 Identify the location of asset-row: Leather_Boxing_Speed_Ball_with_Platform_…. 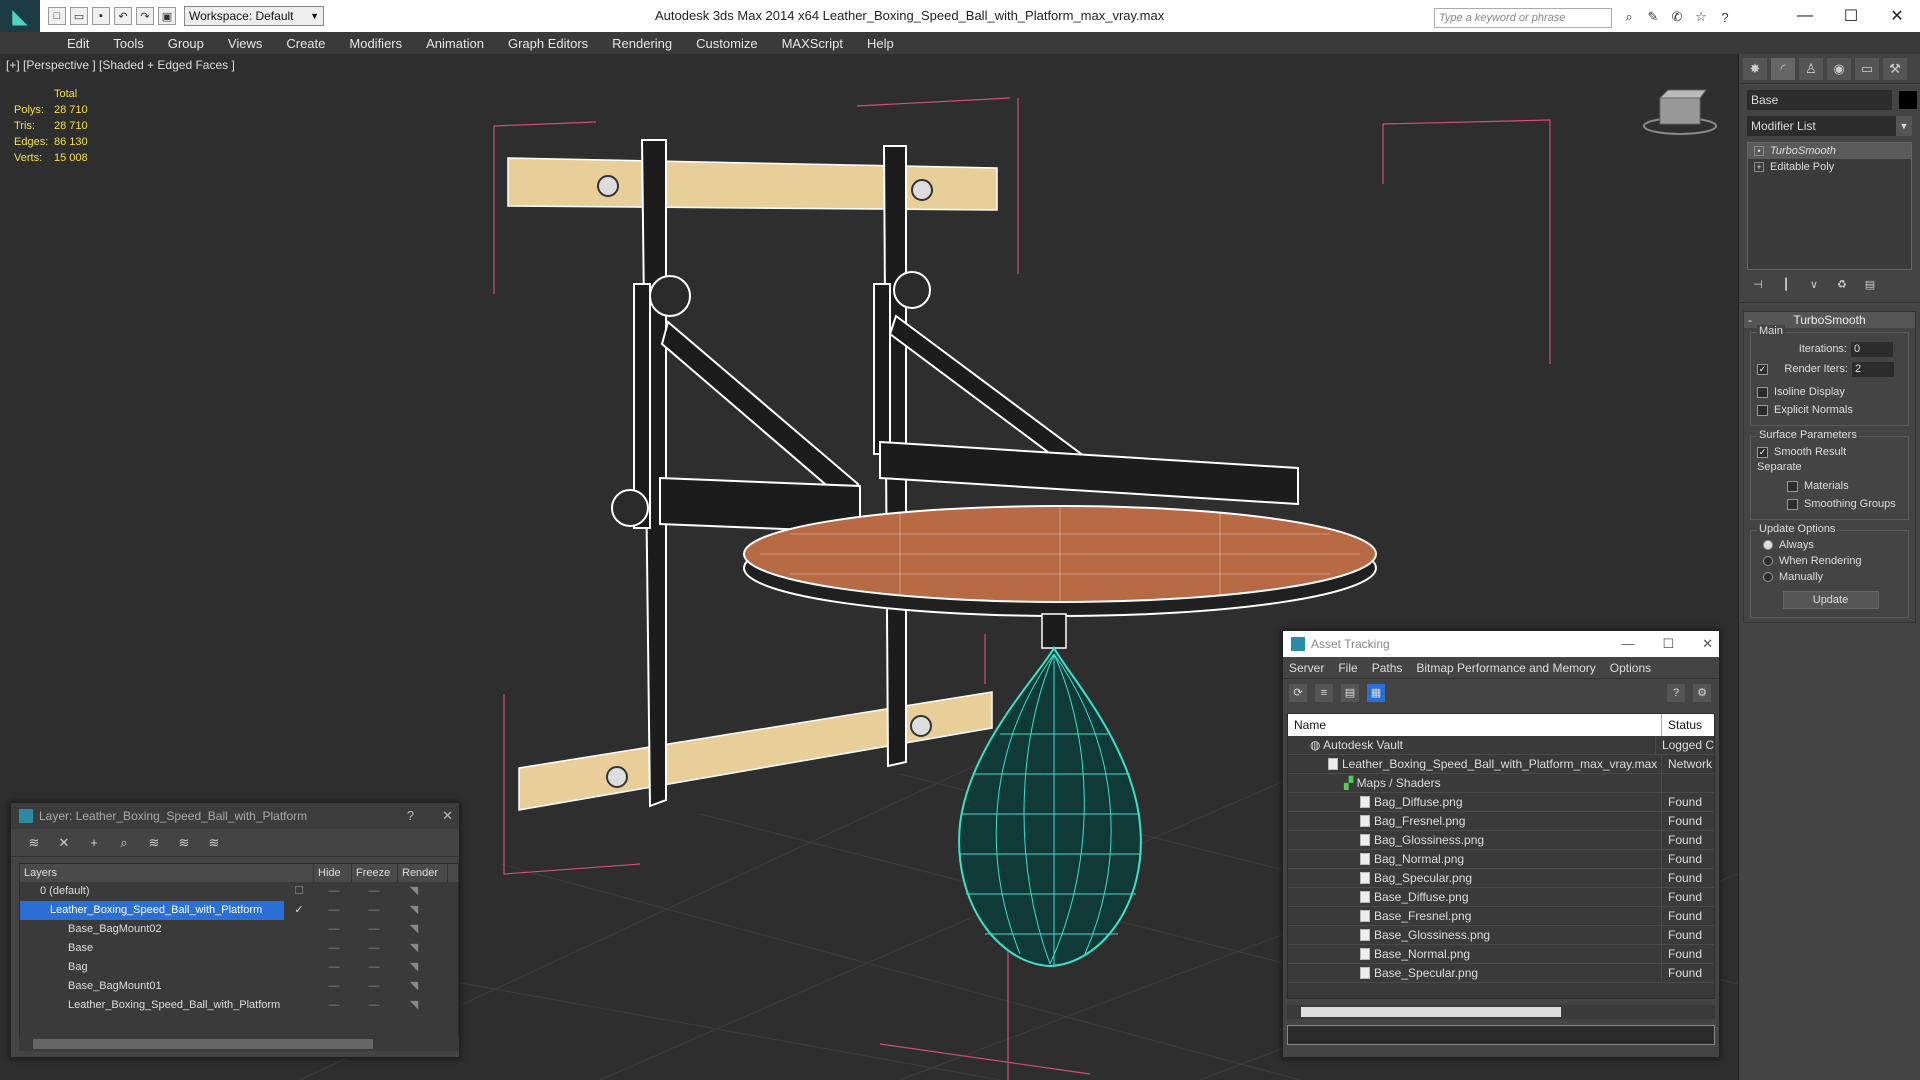
(1501, 764).